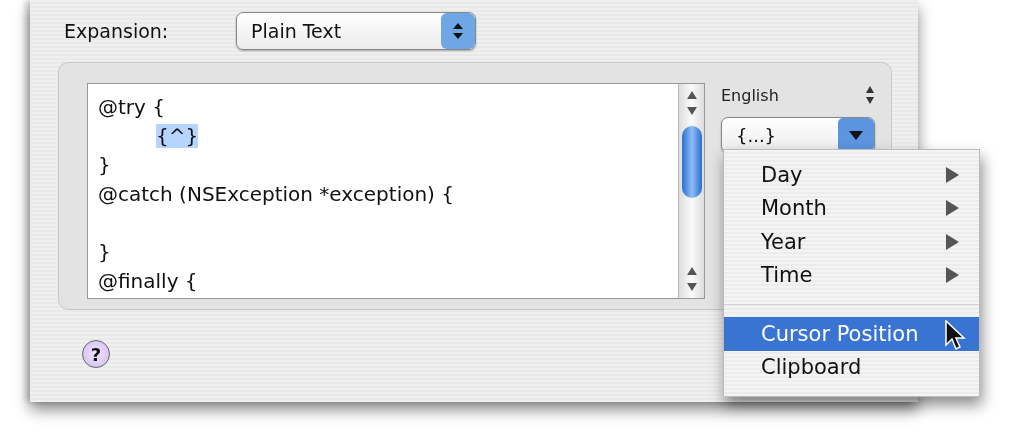 This screenshot has height=437, width=1020. Describe the element at coordinates (750, 95) in the screenshot. I see `language-popup: English` at that location.